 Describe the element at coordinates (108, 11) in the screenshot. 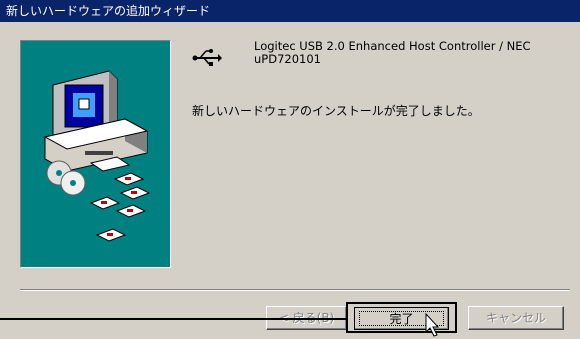

I see `window-title: 新しいハードウェアの追加ウィザード` at that location.